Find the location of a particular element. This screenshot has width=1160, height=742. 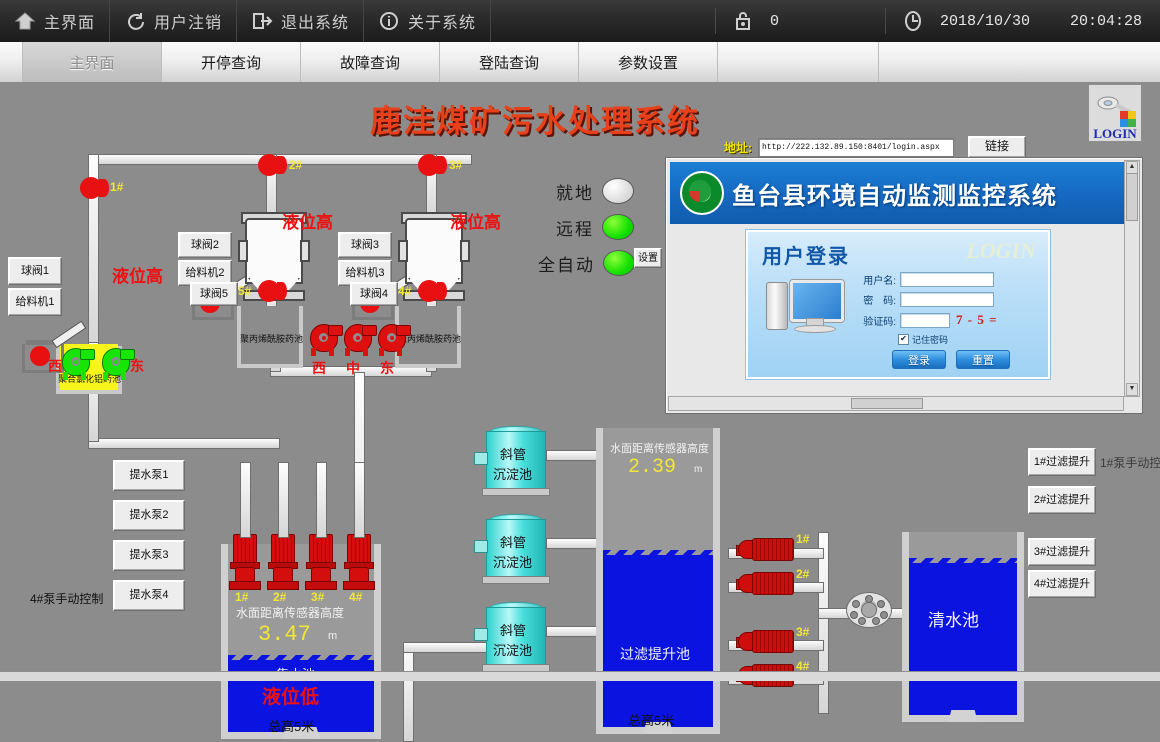

mode-local-label: 就地 is located at coordinates (575, 193).